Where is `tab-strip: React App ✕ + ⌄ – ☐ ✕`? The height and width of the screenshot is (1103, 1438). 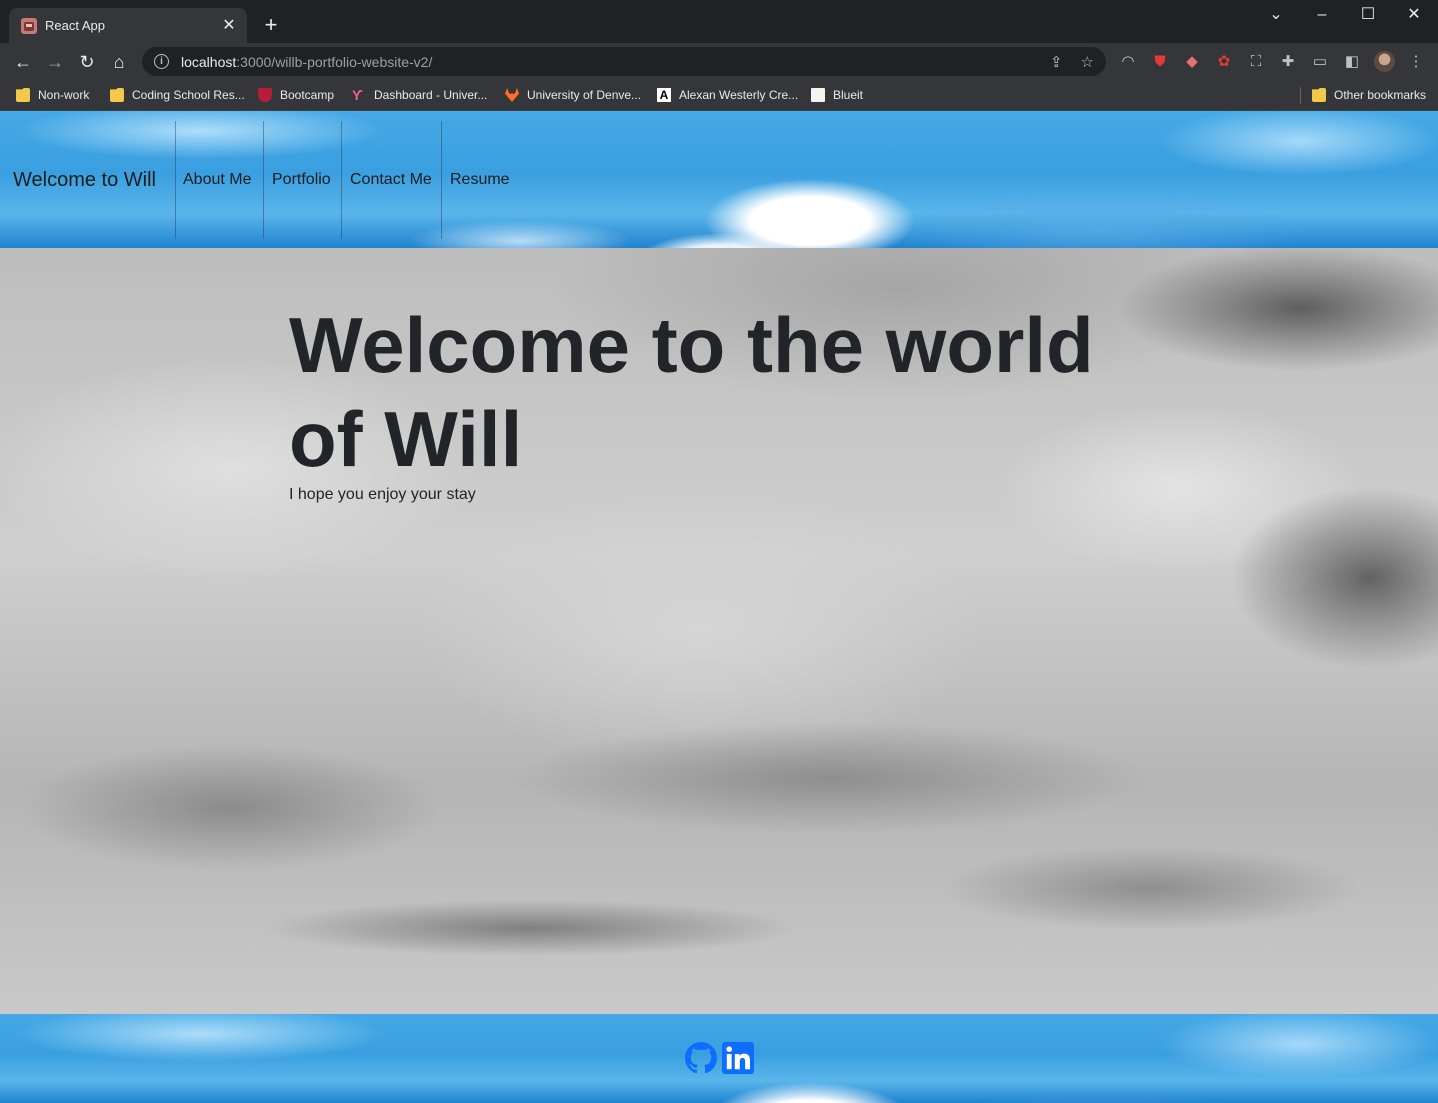 tab-strip: React App ✕ + ⌄ – ☐ ✕ is located at coordinates (719, 21).